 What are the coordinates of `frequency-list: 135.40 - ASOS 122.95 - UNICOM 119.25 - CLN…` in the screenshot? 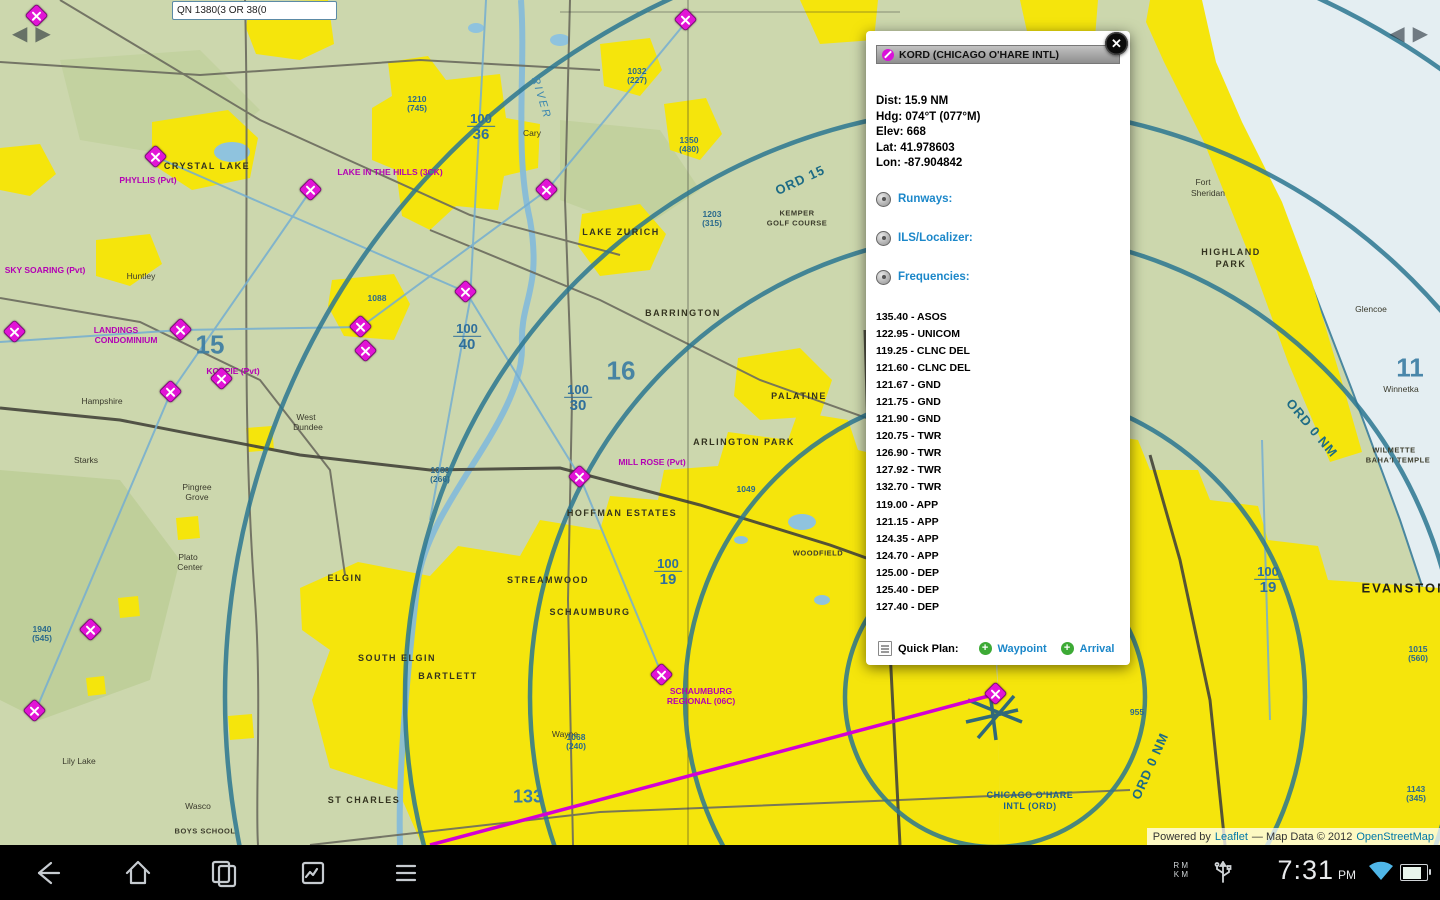 It's located at (998, 463).